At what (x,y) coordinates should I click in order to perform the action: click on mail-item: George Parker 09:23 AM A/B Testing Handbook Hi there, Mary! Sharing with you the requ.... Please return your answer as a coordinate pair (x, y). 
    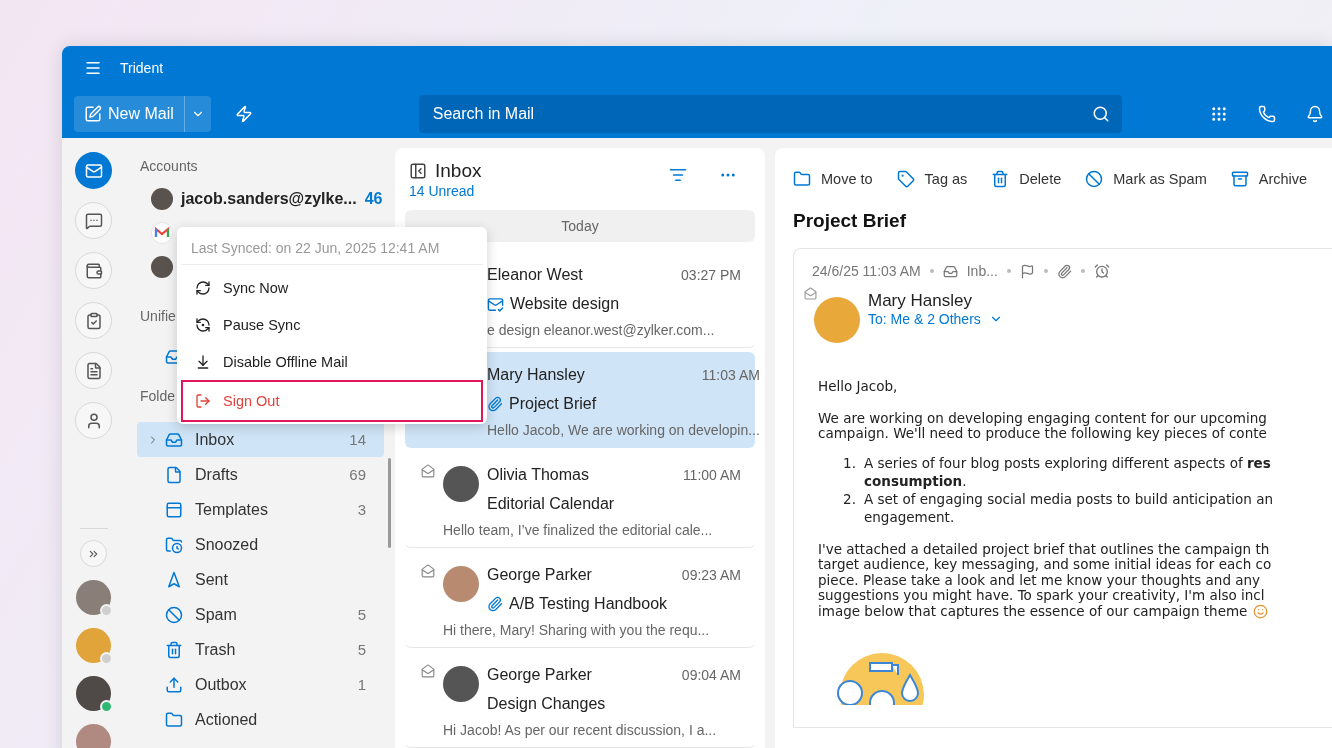
    Looking at the image, I should click on (580, 600).